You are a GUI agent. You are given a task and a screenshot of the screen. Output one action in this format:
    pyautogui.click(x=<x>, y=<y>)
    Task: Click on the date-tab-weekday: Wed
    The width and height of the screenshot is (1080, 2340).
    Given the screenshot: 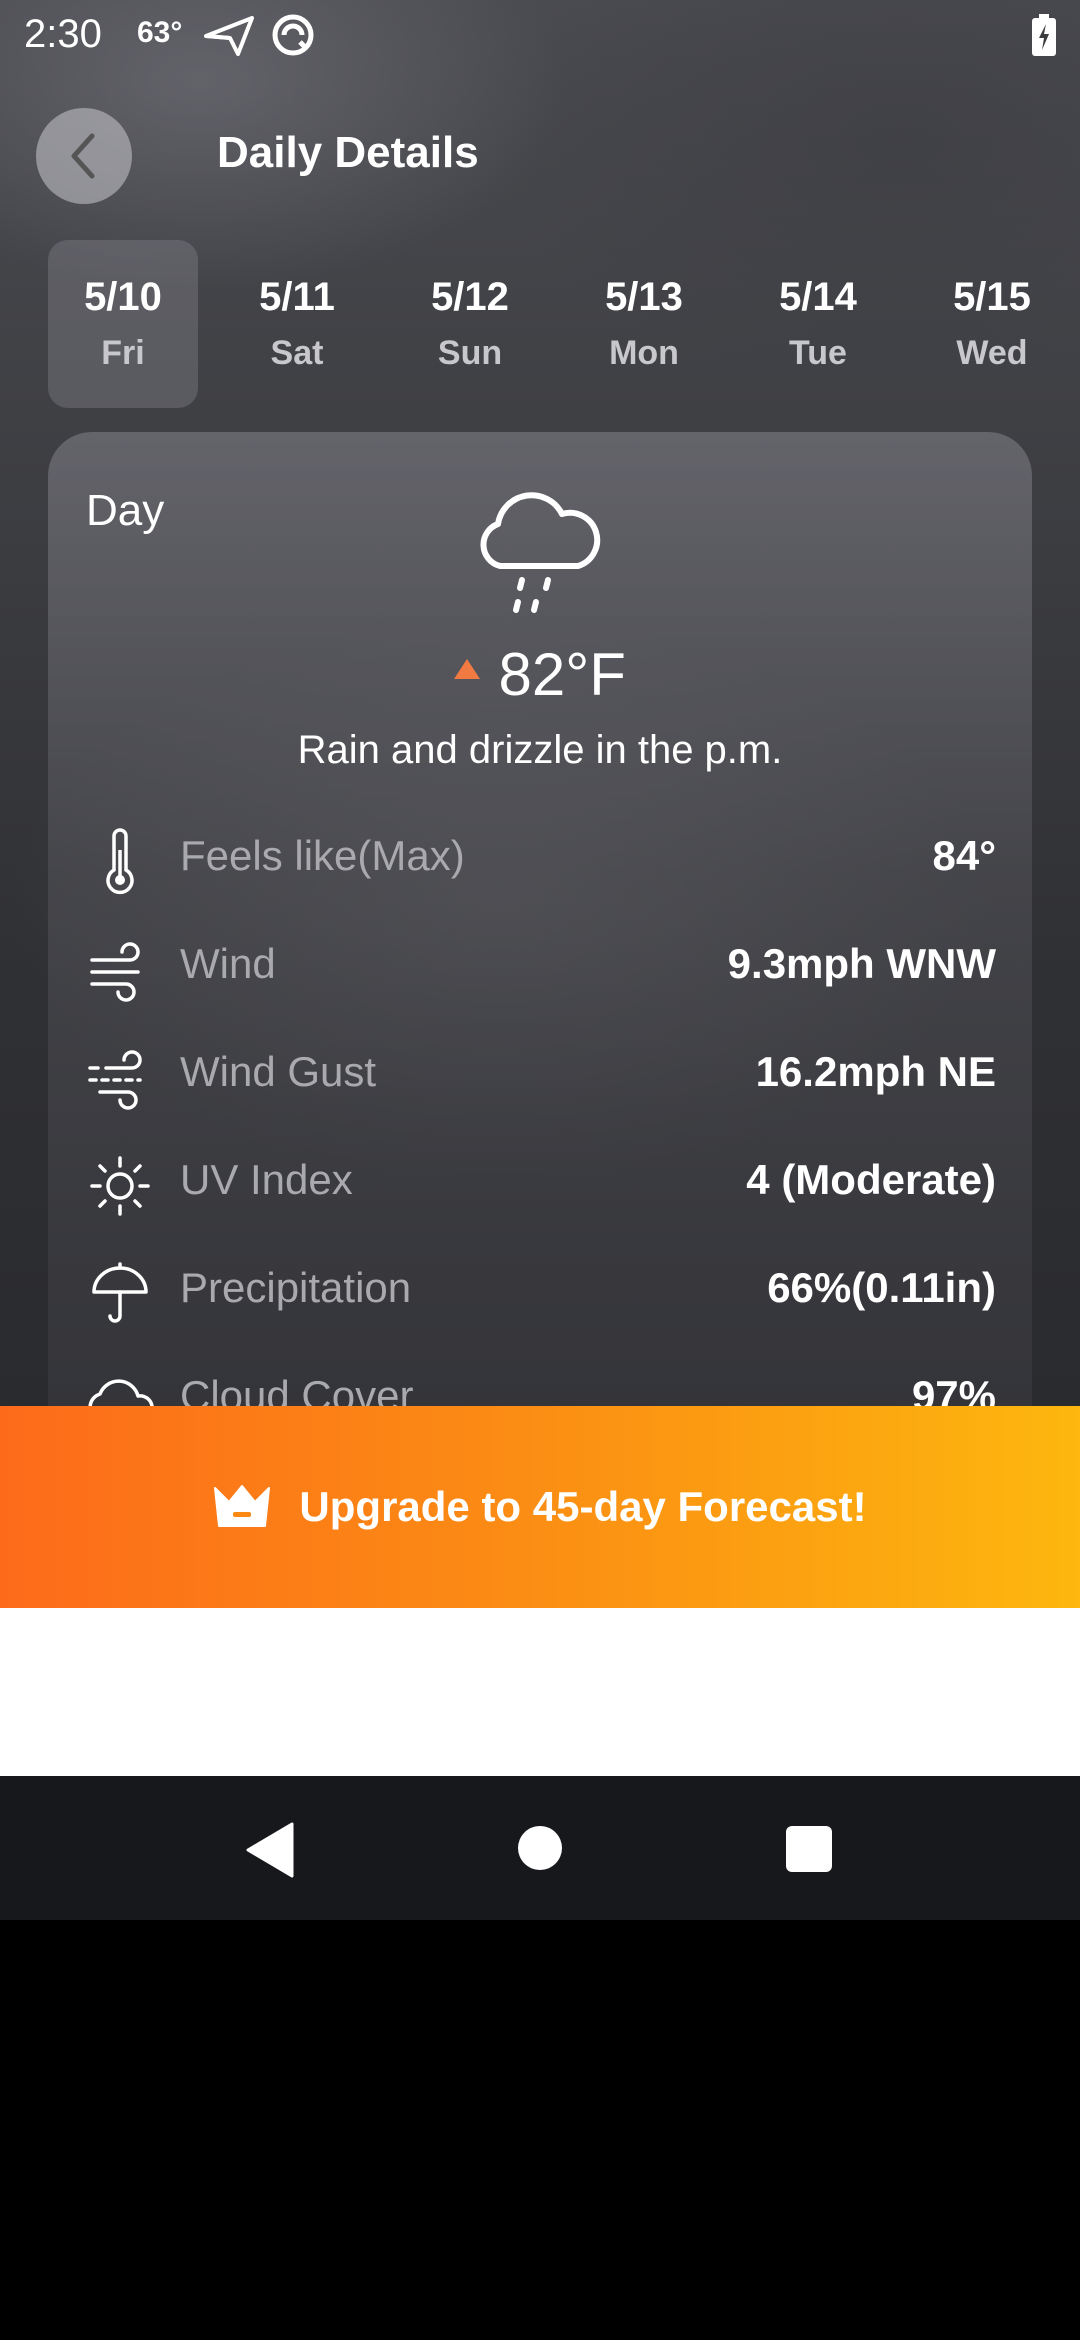 What is the action you would take?
    pyautogui.click(x=992, y=353)
    